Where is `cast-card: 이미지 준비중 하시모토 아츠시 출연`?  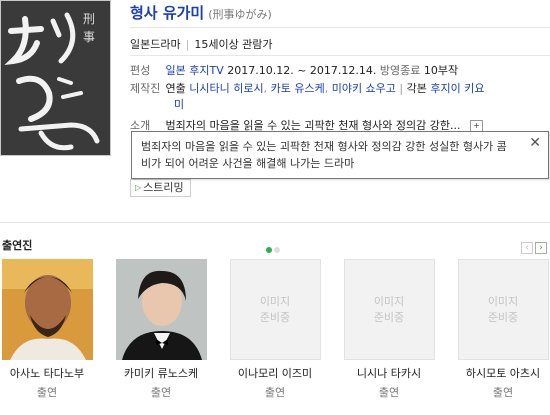 cast-card: 이미지 준비중 하시모토 아츠시 출연 is located at coordinates (503, 329).